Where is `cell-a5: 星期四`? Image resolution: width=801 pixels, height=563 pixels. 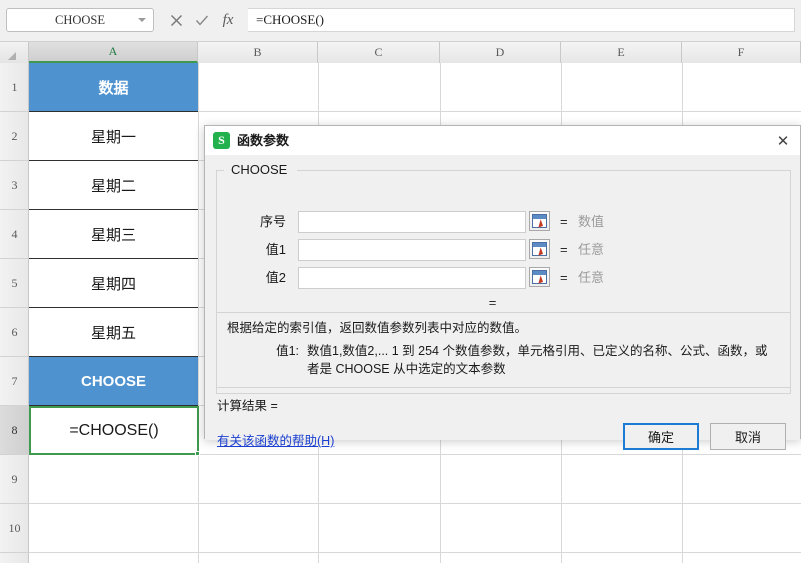 cell-a5: 星期四 is located at coordinates (113, 283).